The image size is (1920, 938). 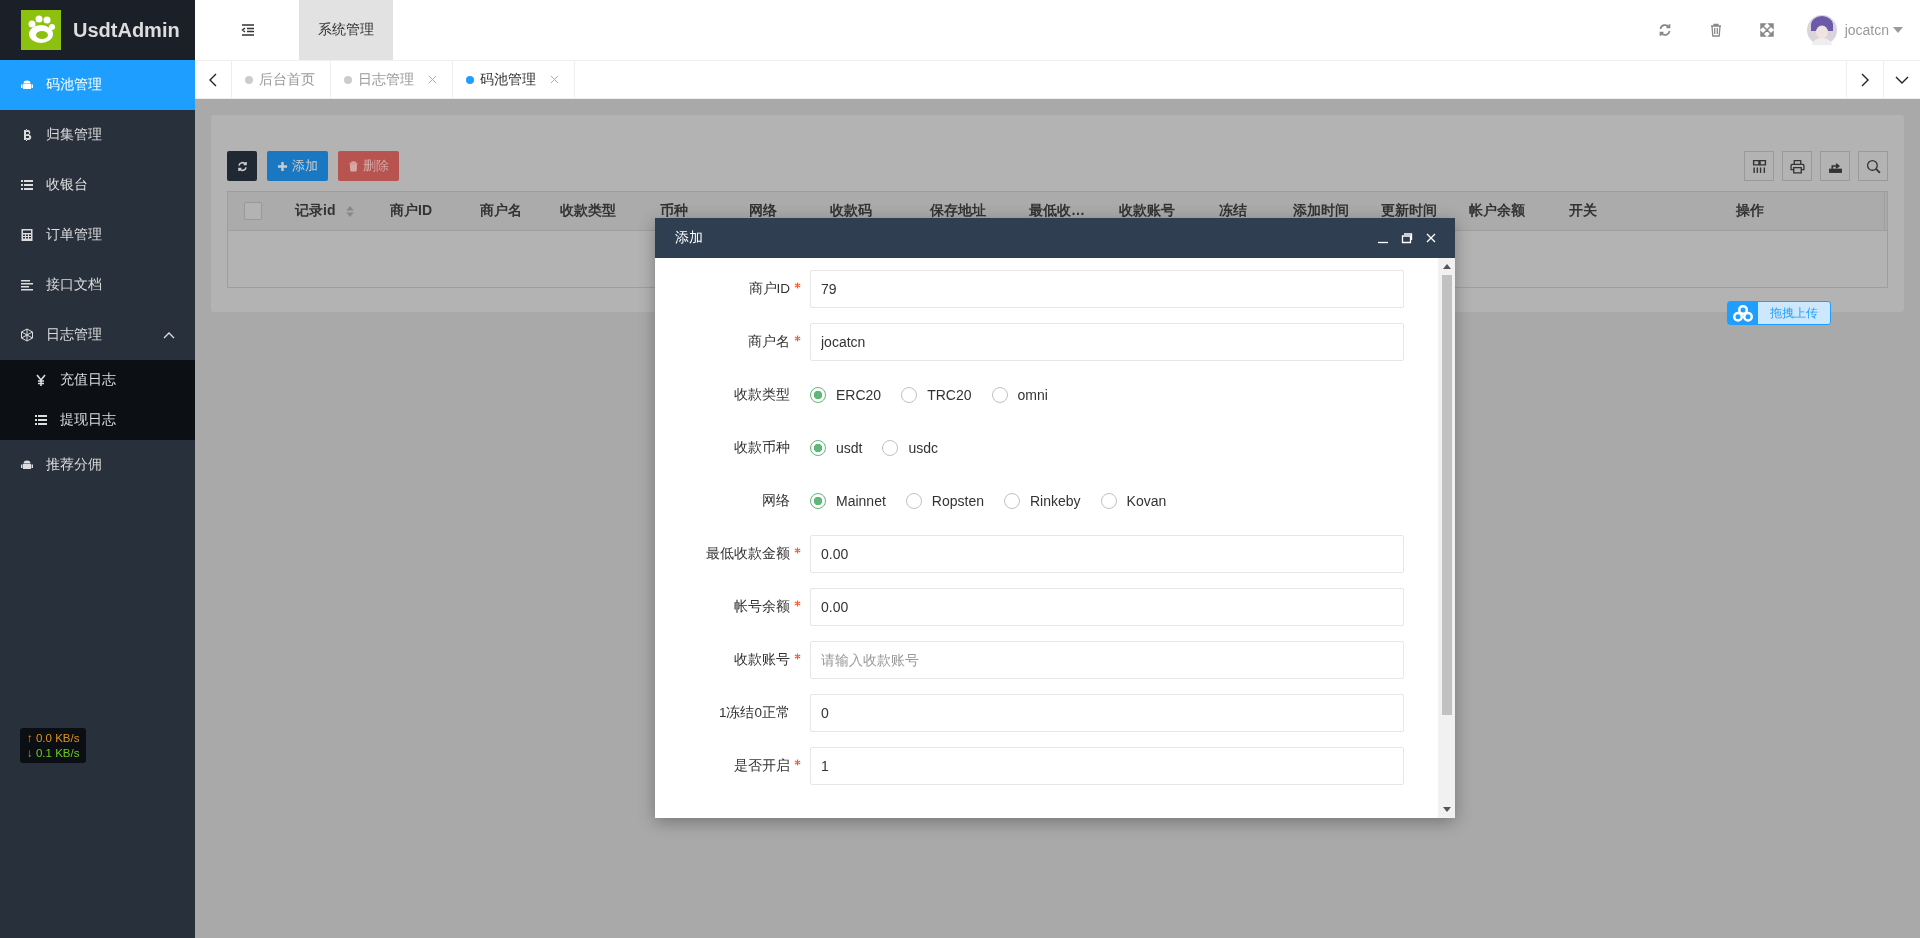 I want to click on dialog-title: 添加, so click(x=689, y=238).